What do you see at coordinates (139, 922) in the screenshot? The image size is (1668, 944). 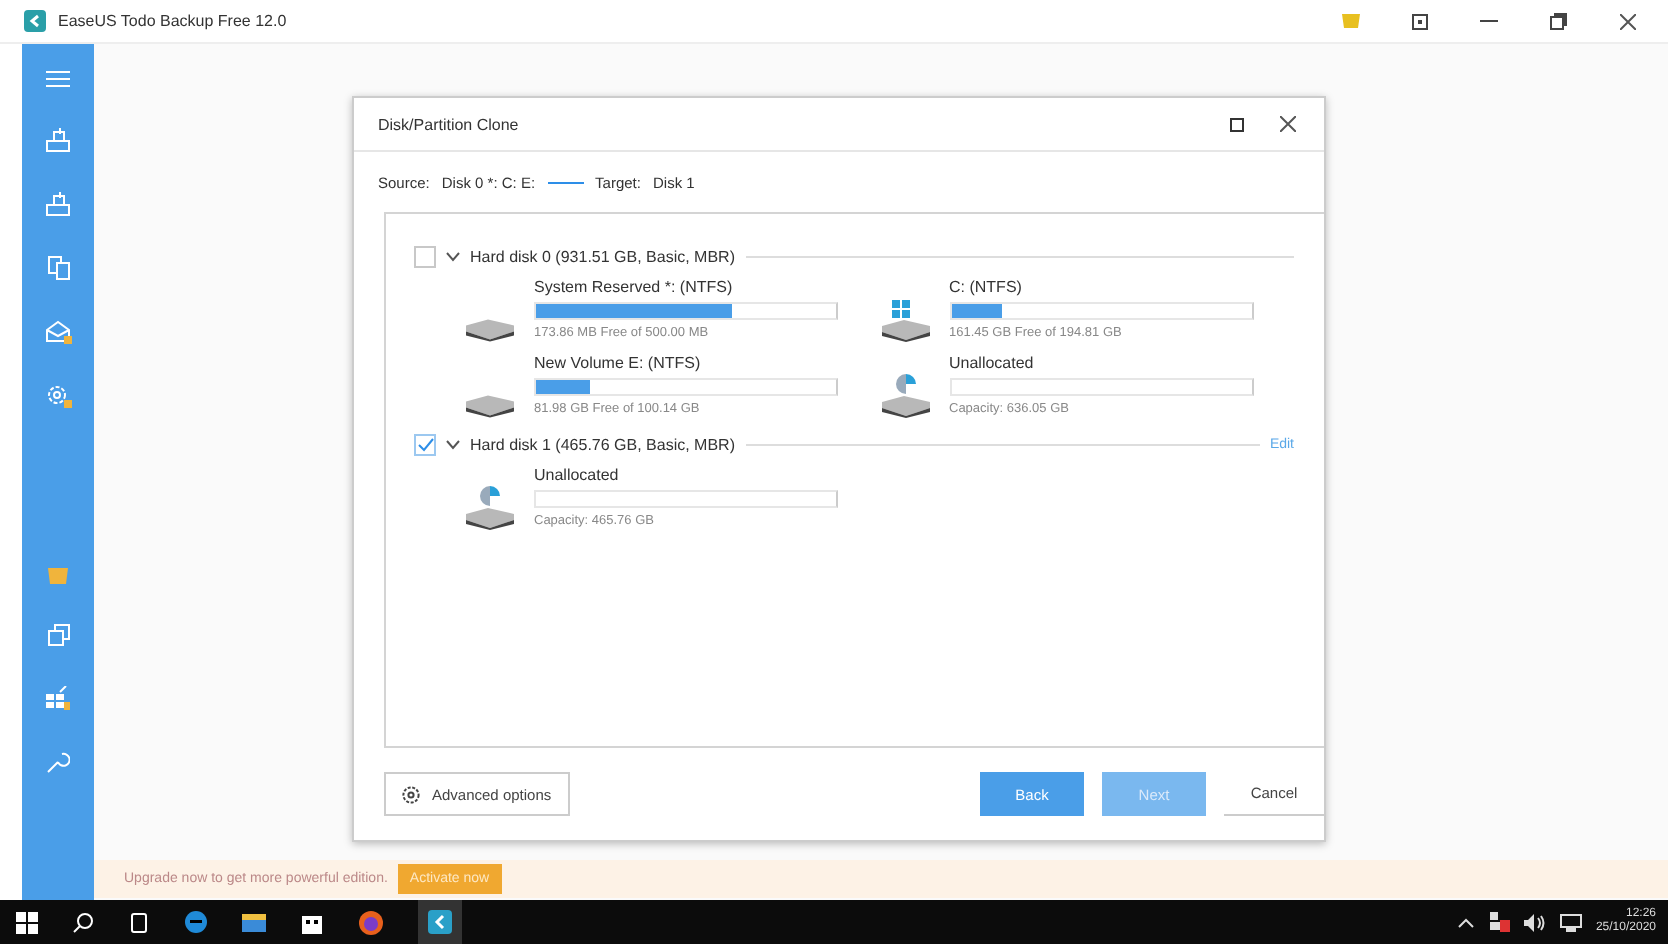 I see `task-view-icon` at bounding box center [139, 922].